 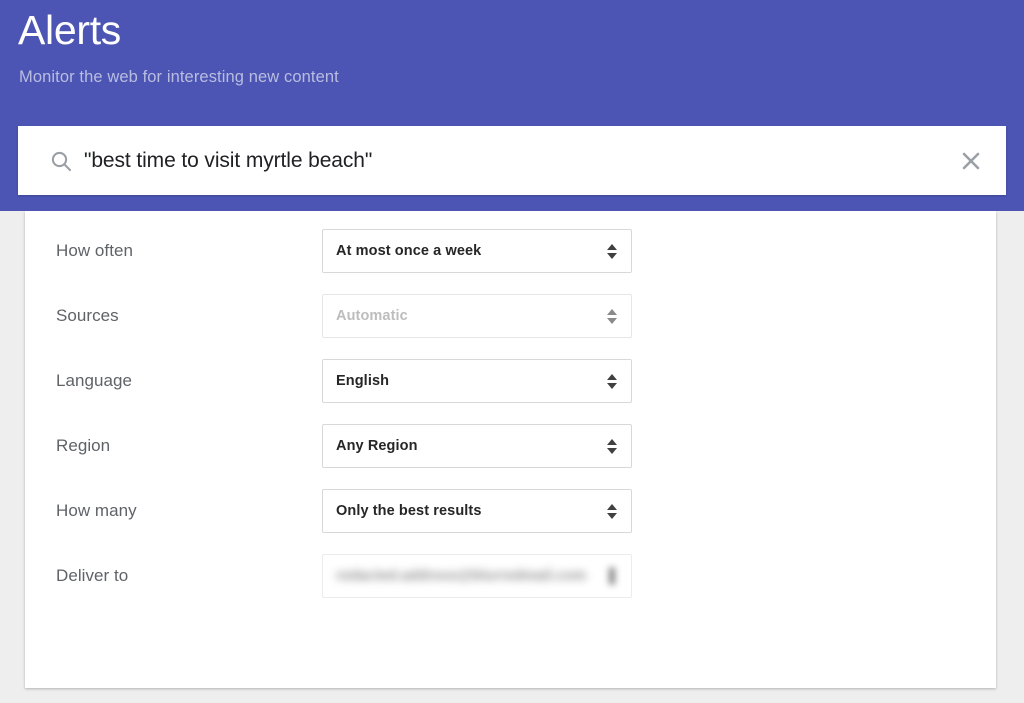 I want to click on option-label-how-many: How many, so click(x=96, y=510).